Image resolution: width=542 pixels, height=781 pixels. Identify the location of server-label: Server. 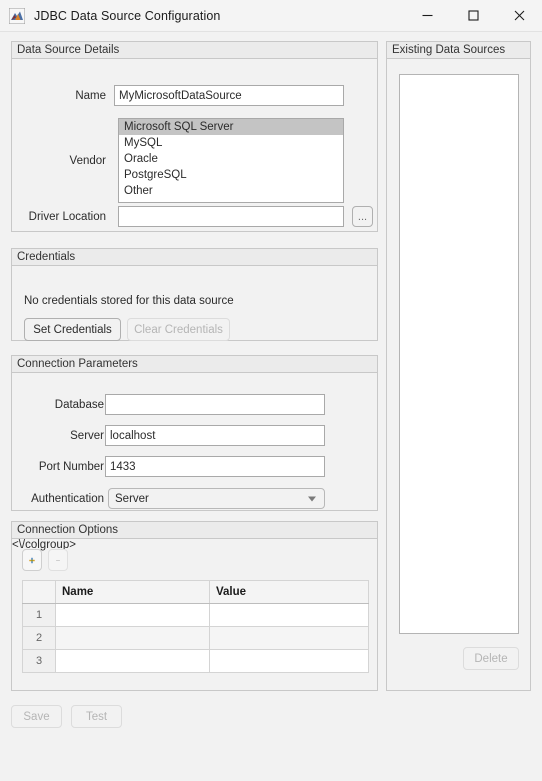
(87, 436).